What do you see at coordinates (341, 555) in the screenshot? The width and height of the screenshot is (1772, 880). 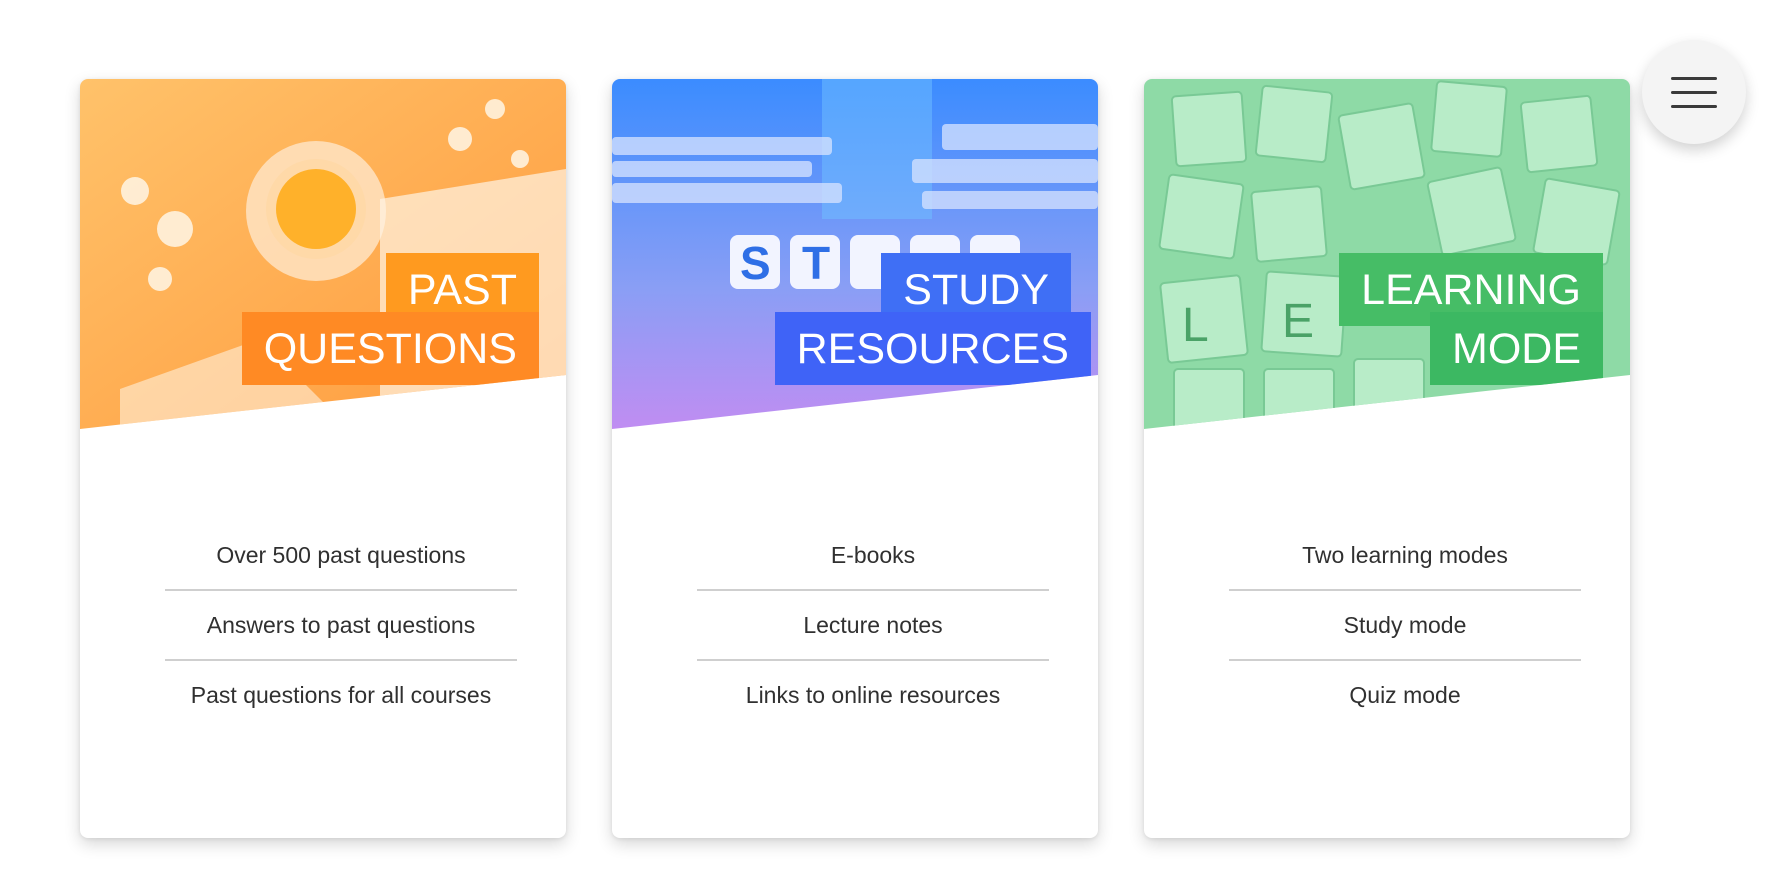 I see `feature-item: Over 500 past questions` at bounding box center [341, 555].